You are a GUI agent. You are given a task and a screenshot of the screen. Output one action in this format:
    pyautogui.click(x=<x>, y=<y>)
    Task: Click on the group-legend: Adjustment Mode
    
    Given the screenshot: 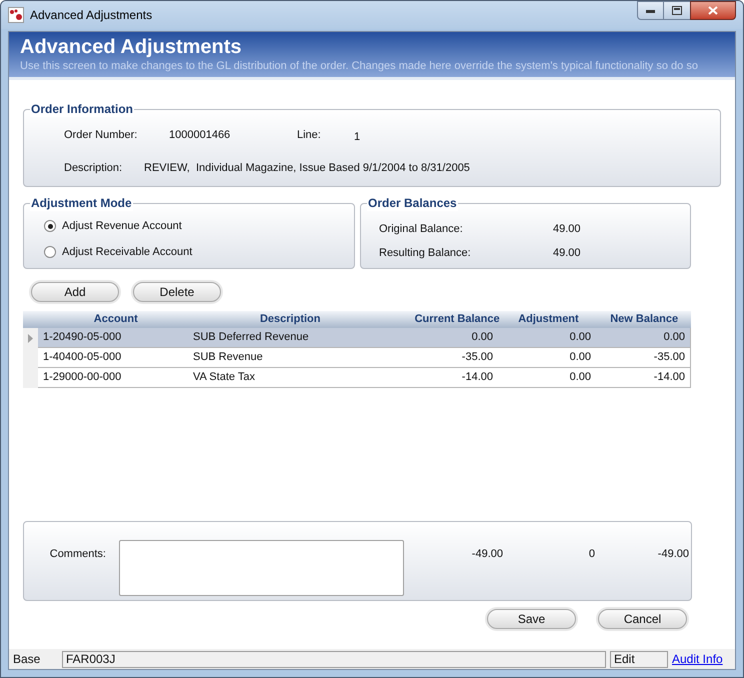 What is the action you would take?
    pyautogui.click(x=81, y=203)
    